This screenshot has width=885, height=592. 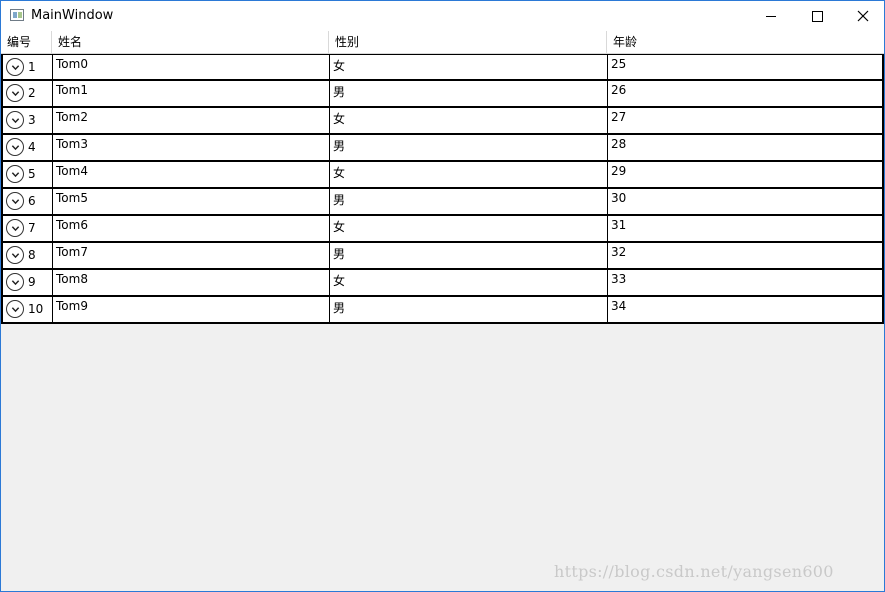 What do you see at coordinates (745, 67) in the screenshot?
I see `age-cell: 25` at bounding box center [745, 67].